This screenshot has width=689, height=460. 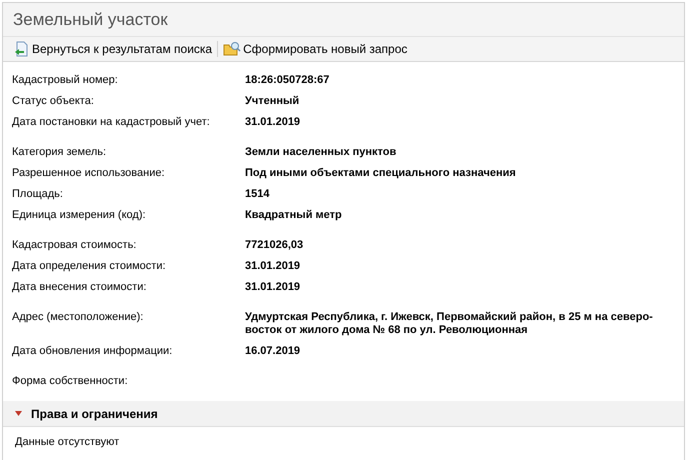 I want to click on field-value: Удмуртская Республика, г. Ижевск, Первомайский район, в 25 м на северо-восток от жилого дома № 68 по ул. Революционная, so click(x=449, y=324).